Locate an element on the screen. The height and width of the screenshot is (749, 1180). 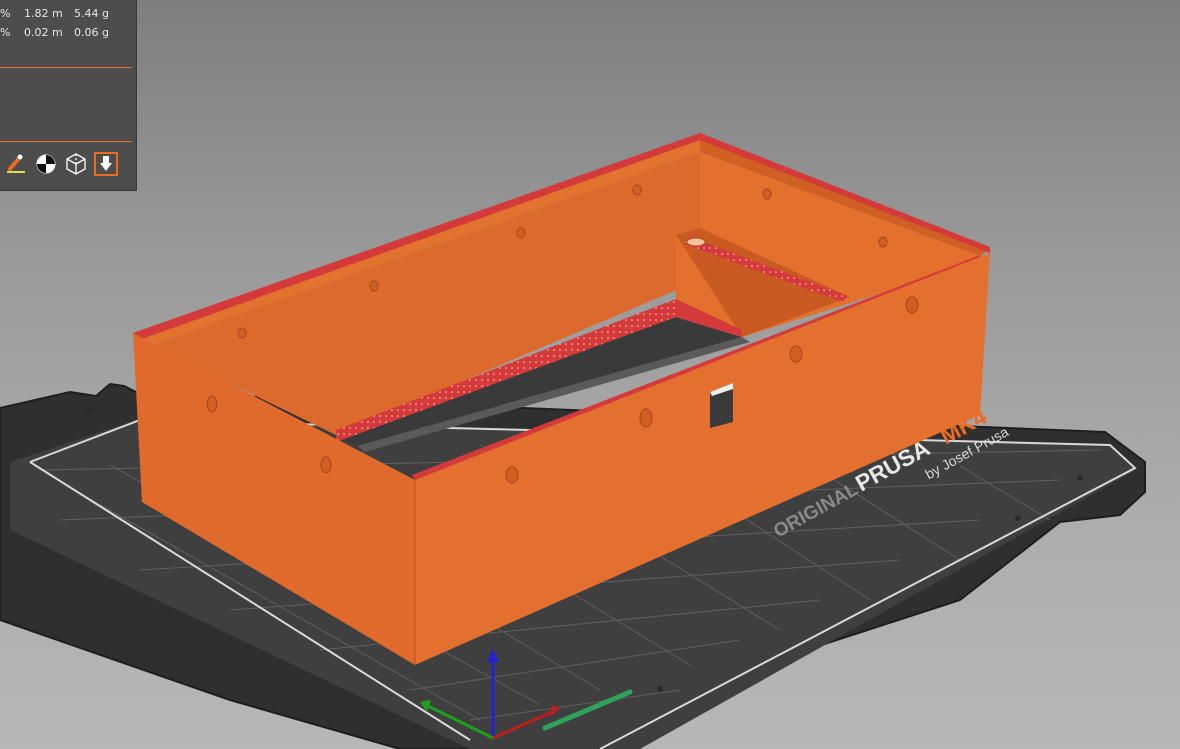
stats-length: 0.02 m is located at coordinates (43, 32).